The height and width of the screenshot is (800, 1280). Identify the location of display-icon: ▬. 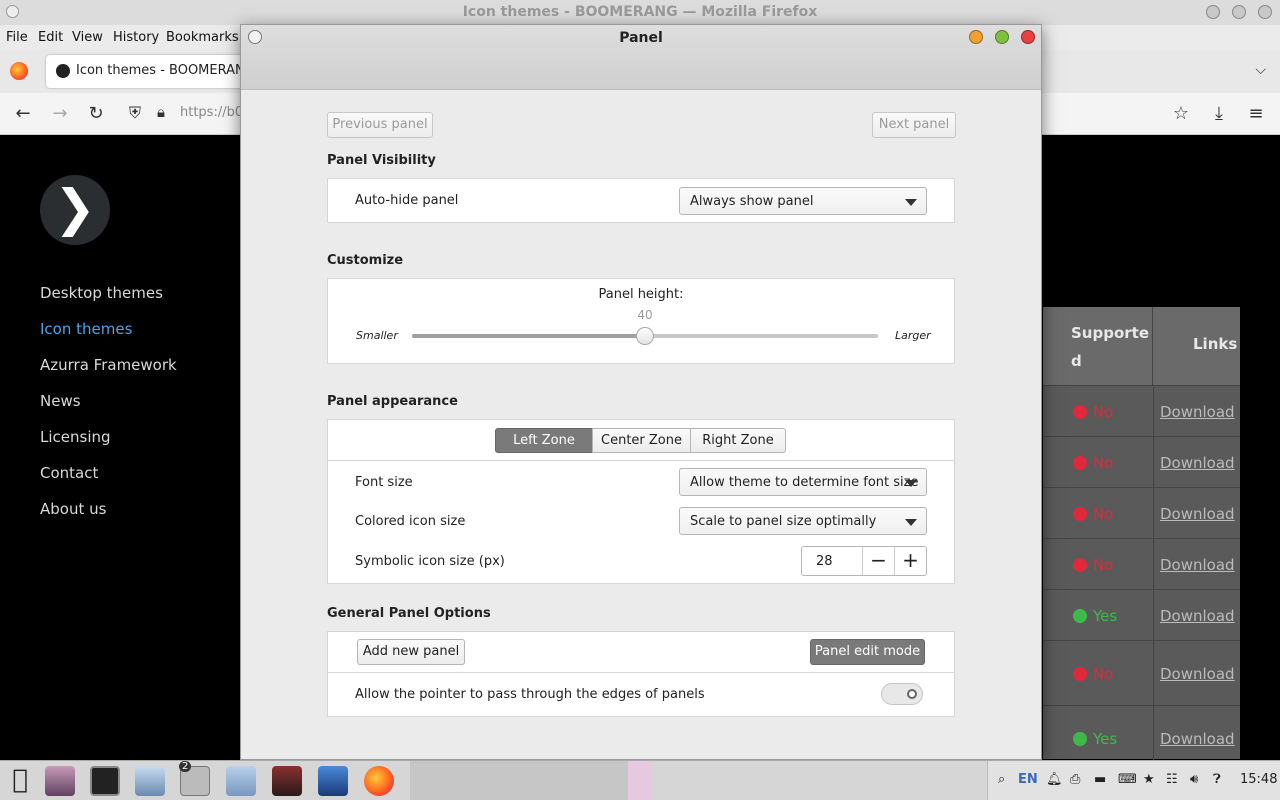
(1100, 779).